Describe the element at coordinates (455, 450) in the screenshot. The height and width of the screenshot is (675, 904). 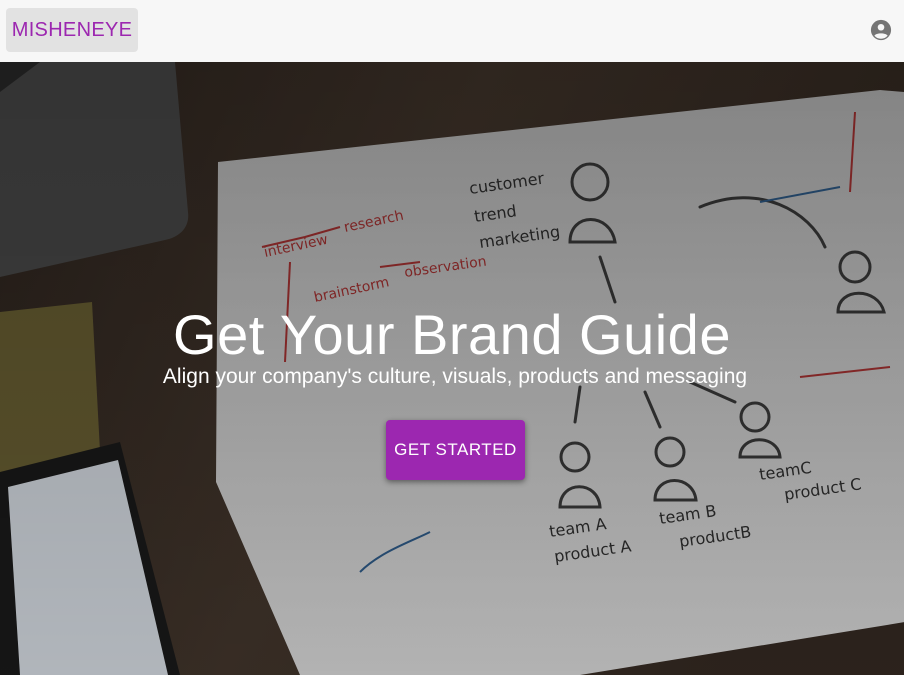
I see `get-started-button: GET STARTED` at that location.